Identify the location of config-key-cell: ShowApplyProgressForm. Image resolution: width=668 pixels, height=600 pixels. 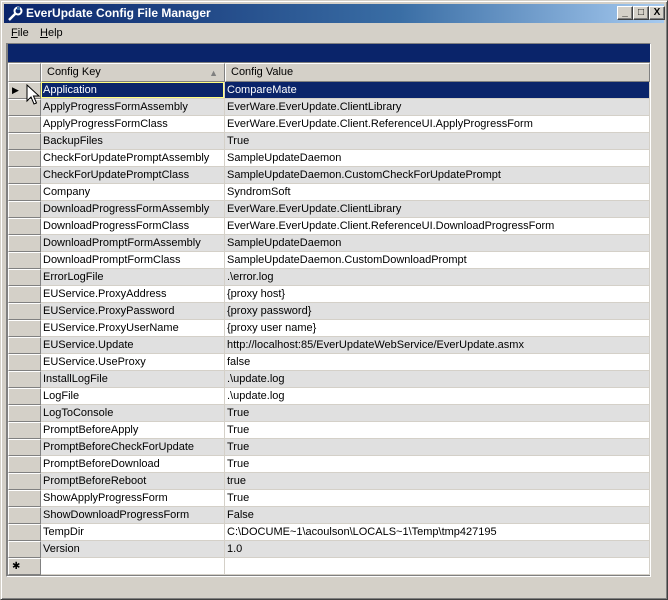
(133, 498).